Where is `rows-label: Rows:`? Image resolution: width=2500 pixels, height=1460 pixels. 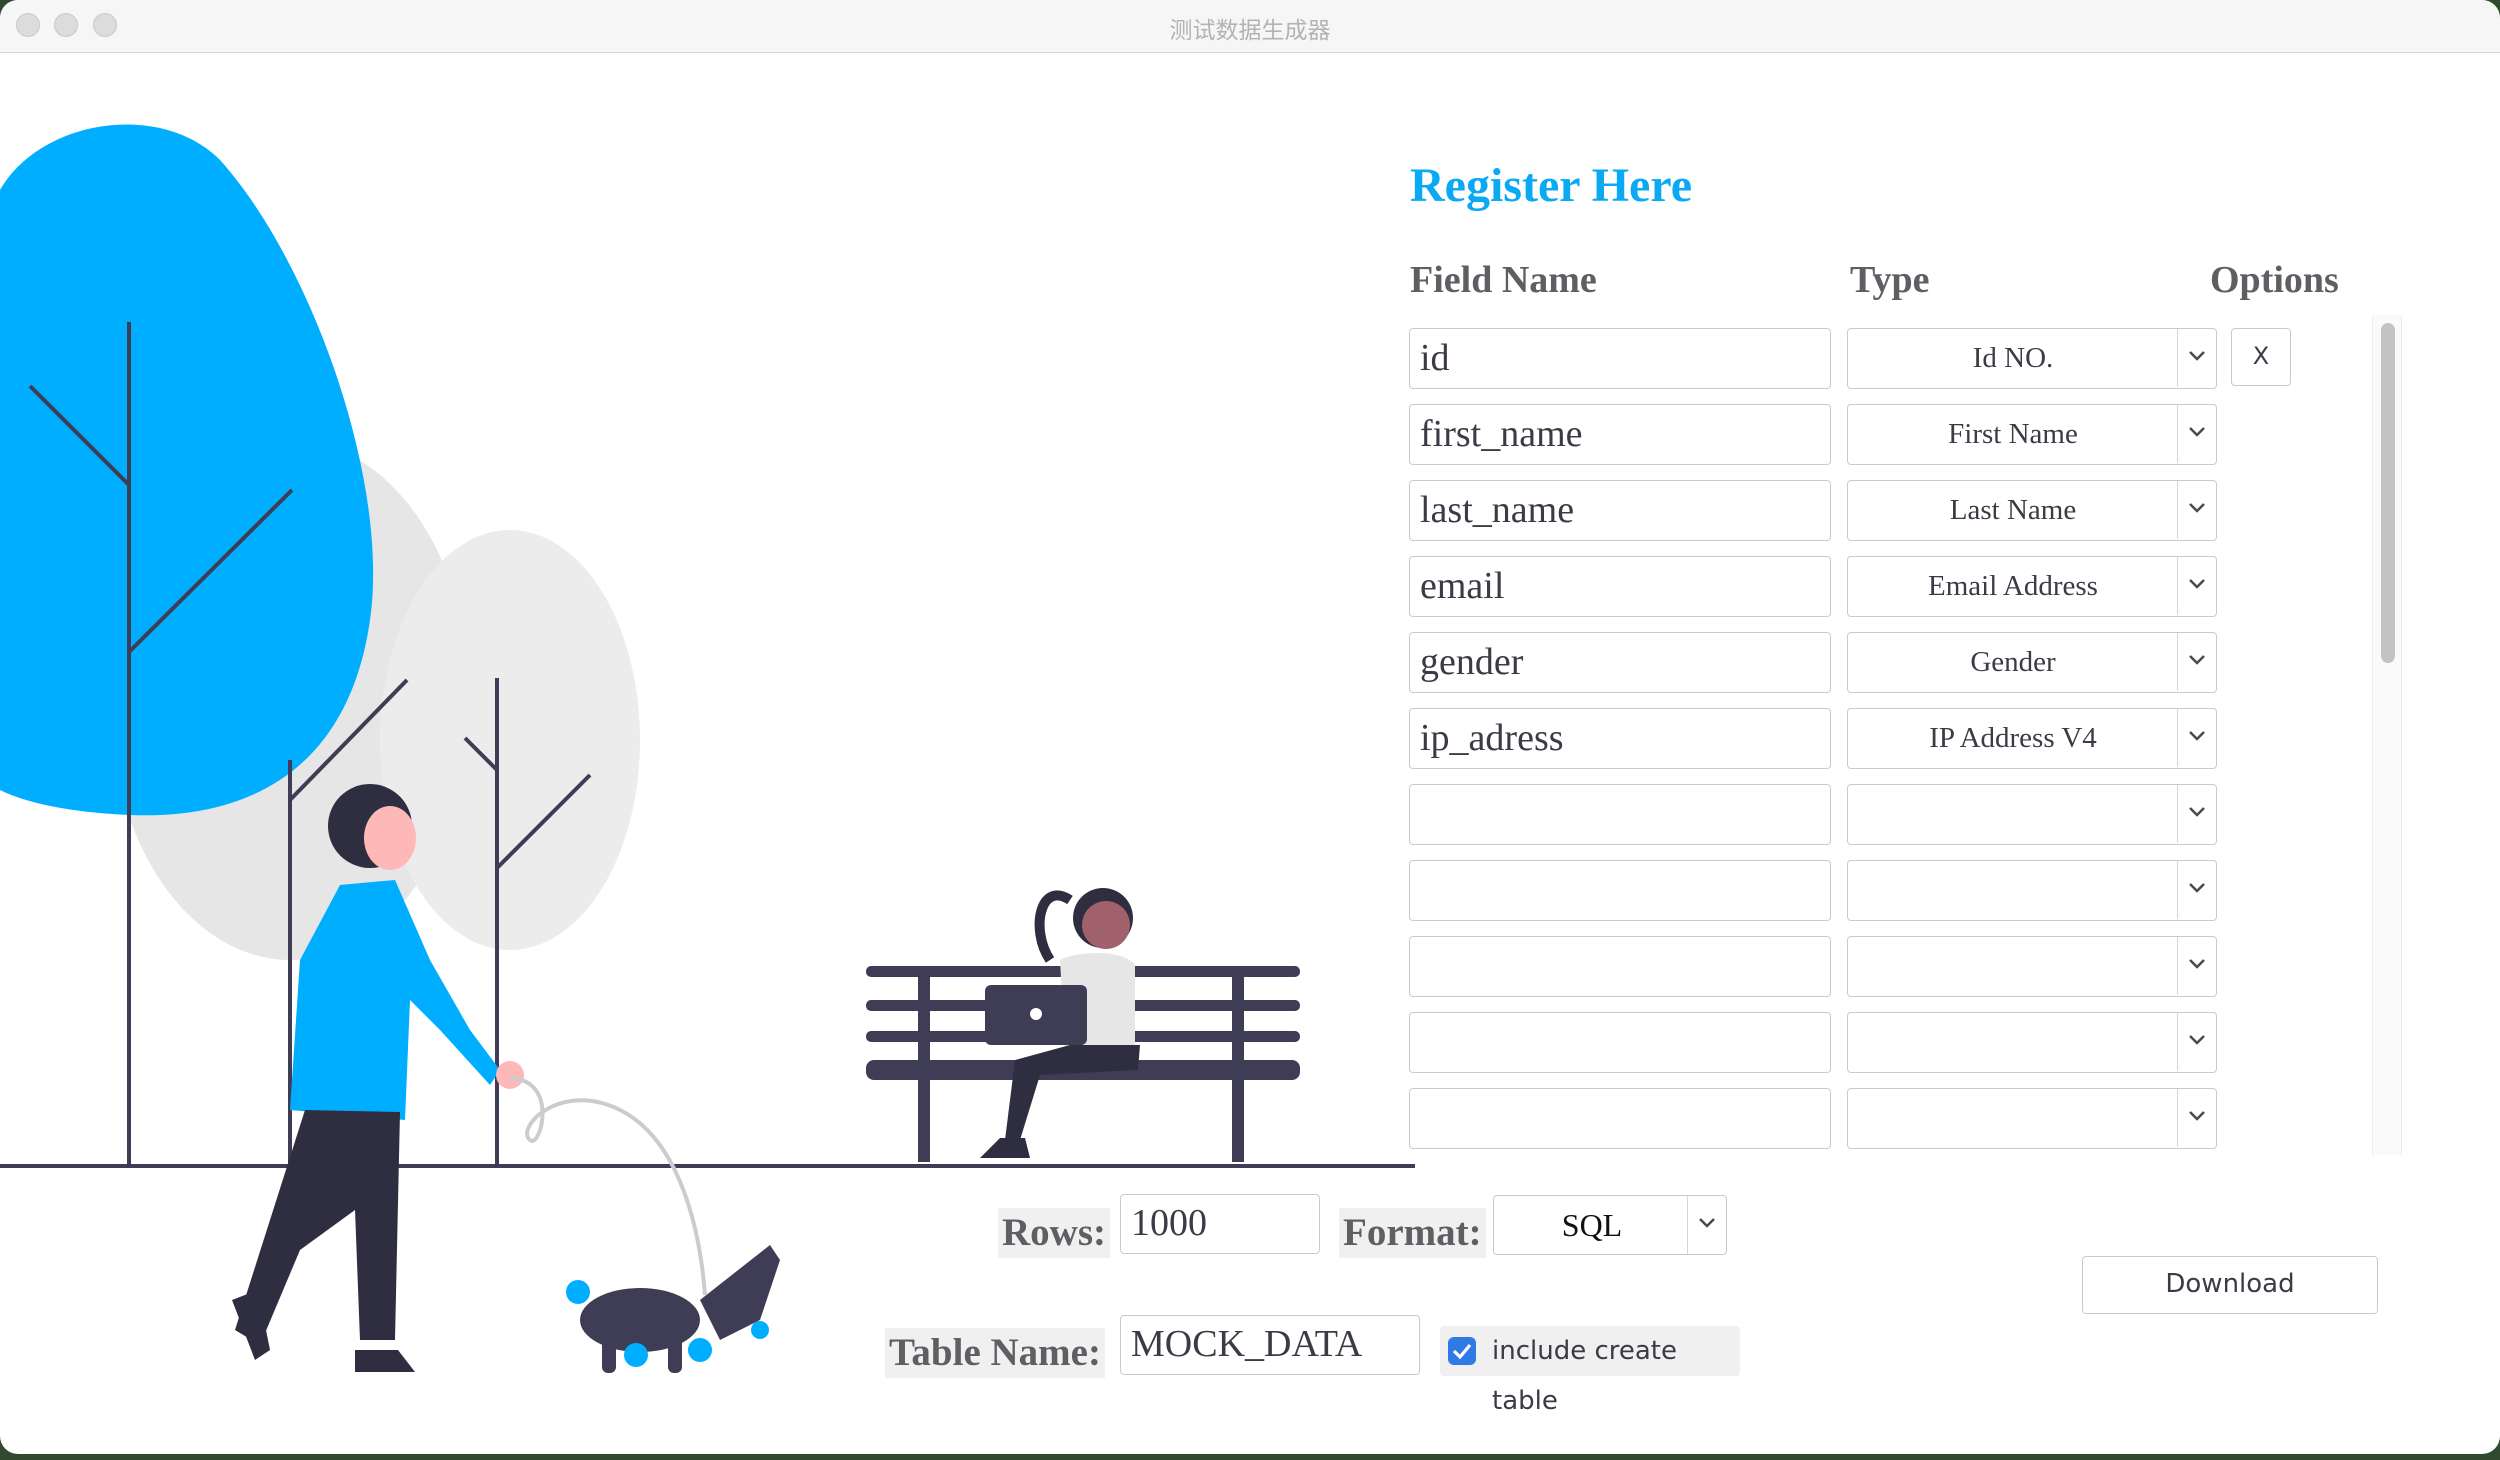
rows-label: Rows: is located at coordinates (1054, 1233).